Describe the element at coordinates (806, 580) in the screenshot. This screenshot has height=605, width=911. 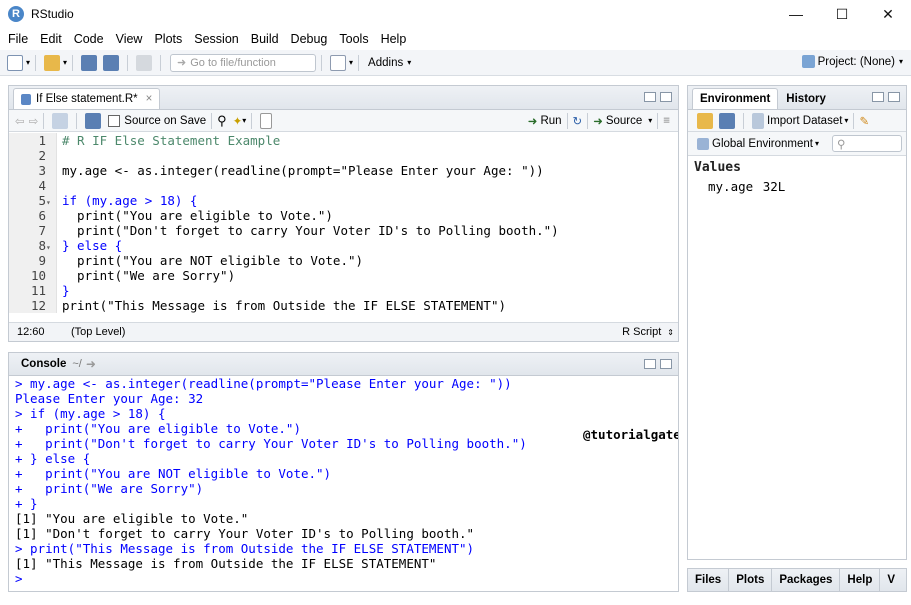
I see `tab-packages: Packages` at that location.